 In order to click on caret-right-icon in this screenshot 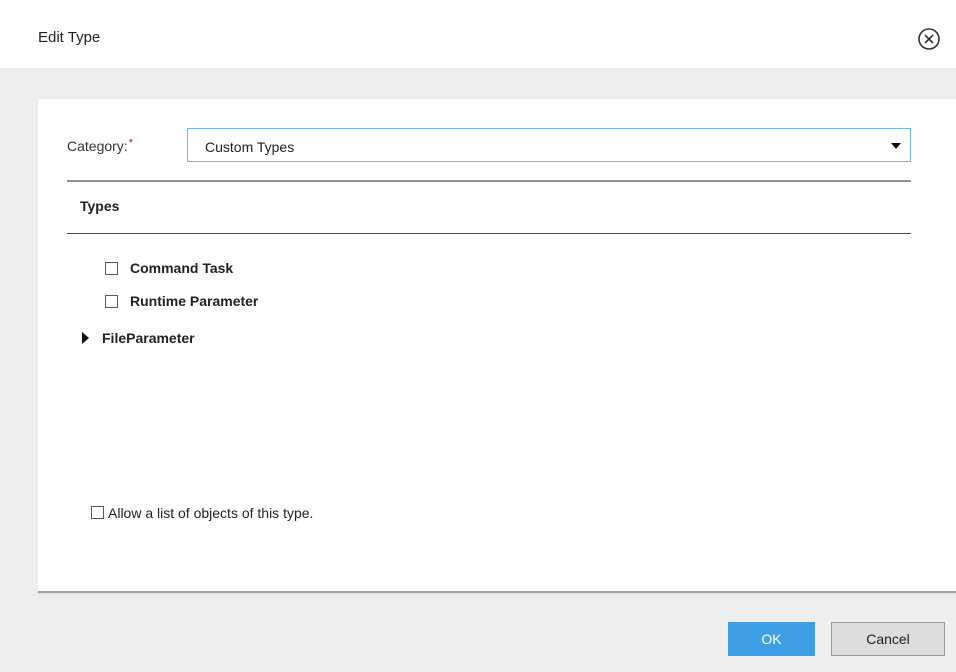, I will do `click(85, 338)`.